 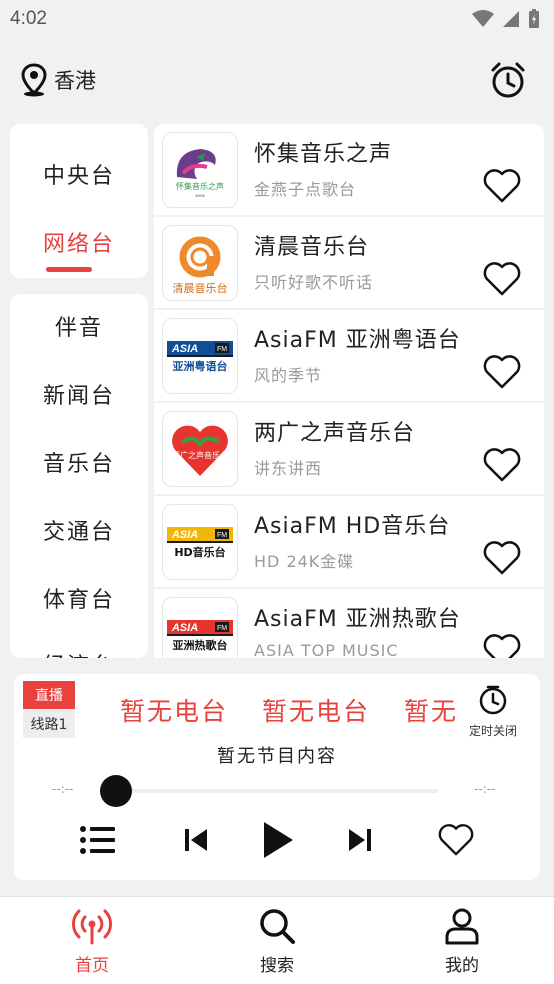 I want to click on active-category-indicator, so click(x=69, y=269).